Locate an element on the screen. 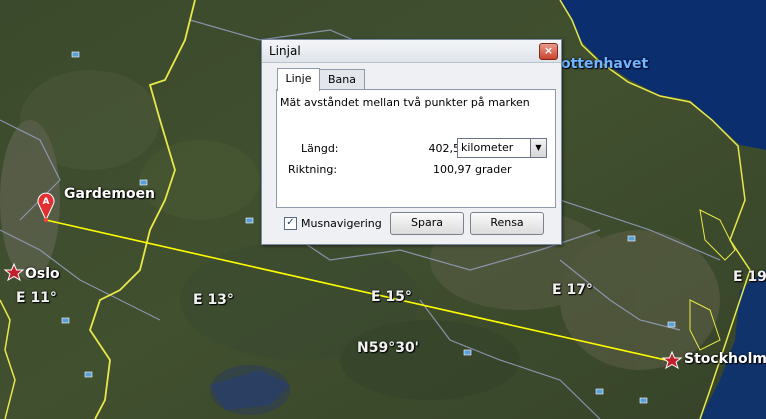 The width and height of the screenshot is (766, 419). label-e19: E 19 is located at coordinates (749, 277).